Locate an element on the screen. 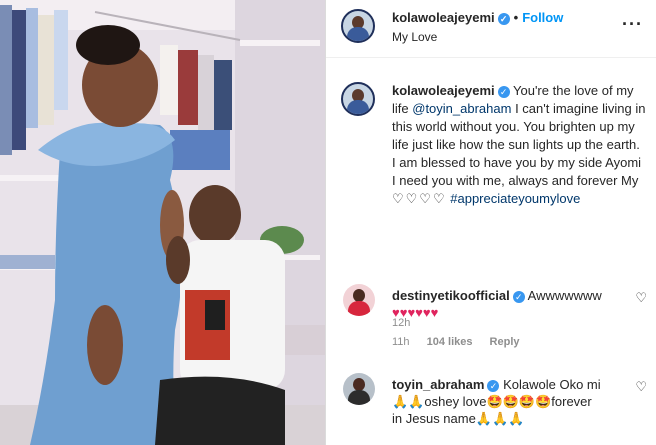 The image size is (656, 445). caption-hearts: ♡♡♡♡ is located at coordinates (419, 198).